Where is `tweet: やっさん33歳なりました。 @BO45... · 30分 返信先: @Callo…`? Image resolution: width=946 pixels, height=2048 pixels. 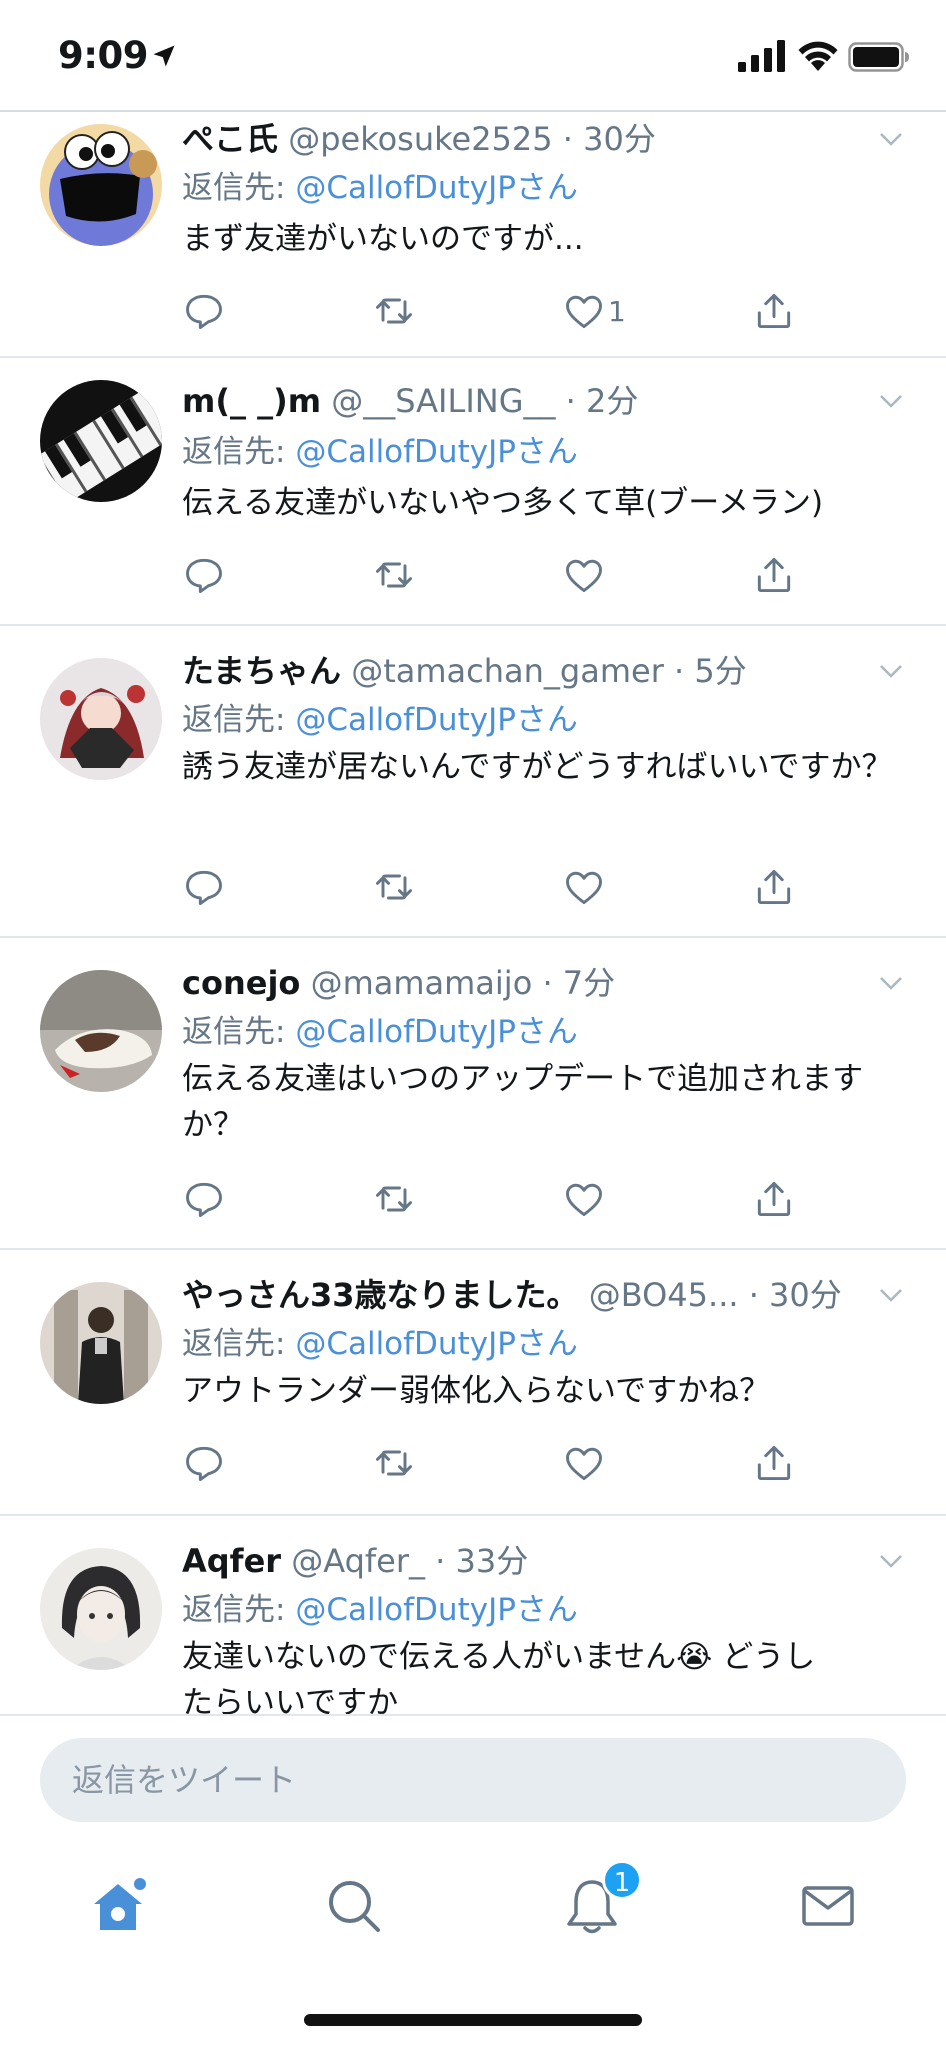 tweet: やっさん33歳なりました。 @BO45... · 30分 返信先: @Callo… is located at coordinates (473, 1384).